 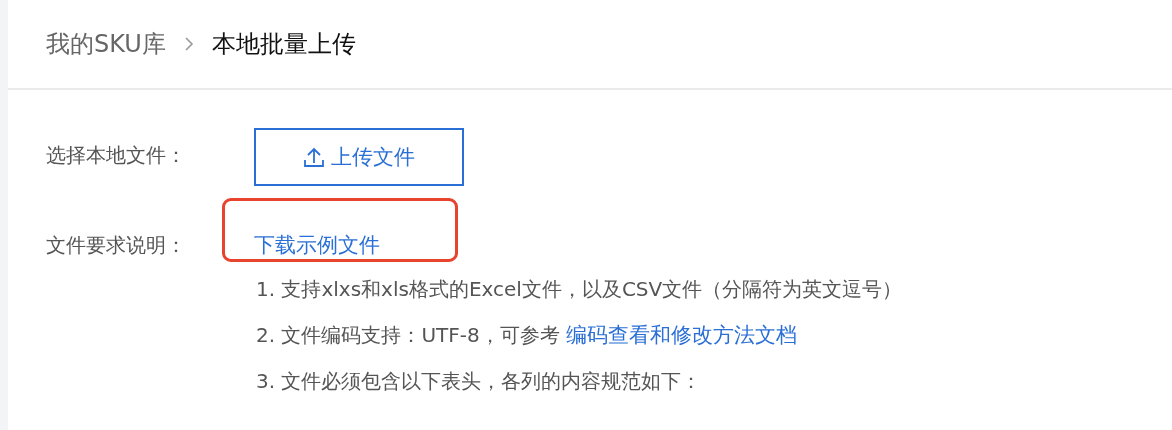 What do you see at coordinates (116, 245) in the screenshot?
I see `field-label: 文件要求说明：` at bounding box center [116, 245].